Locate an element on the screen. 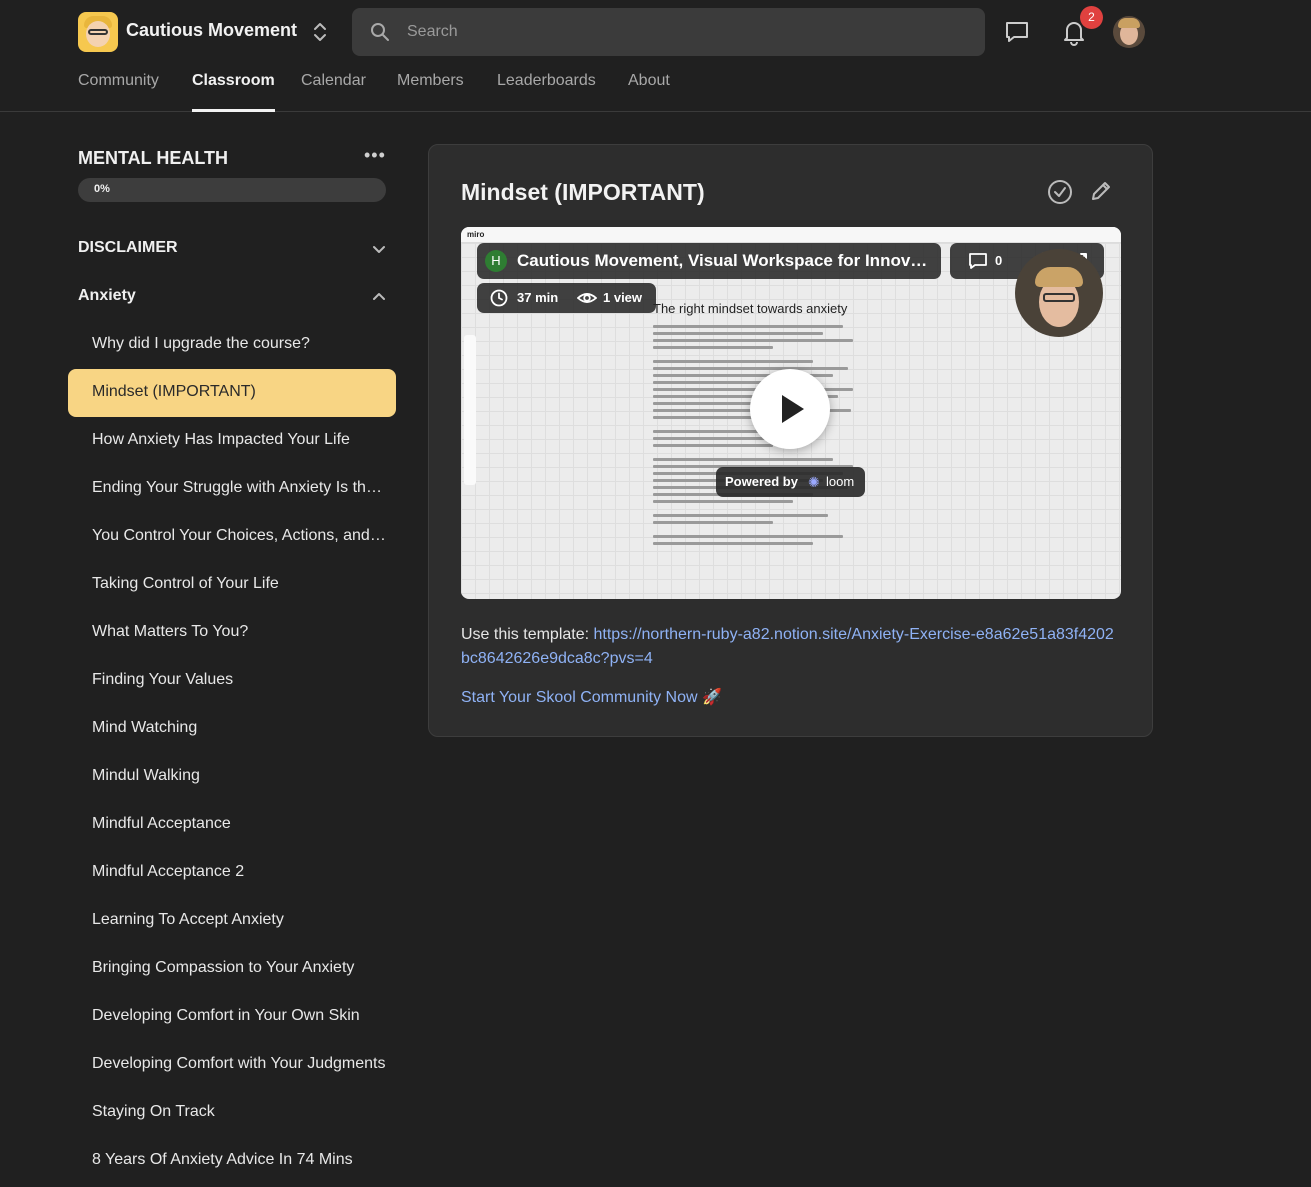 Image resolution: width=1311 pixels, height=1187 pixels. avatar-hair is located at coordinates (1129, 23).